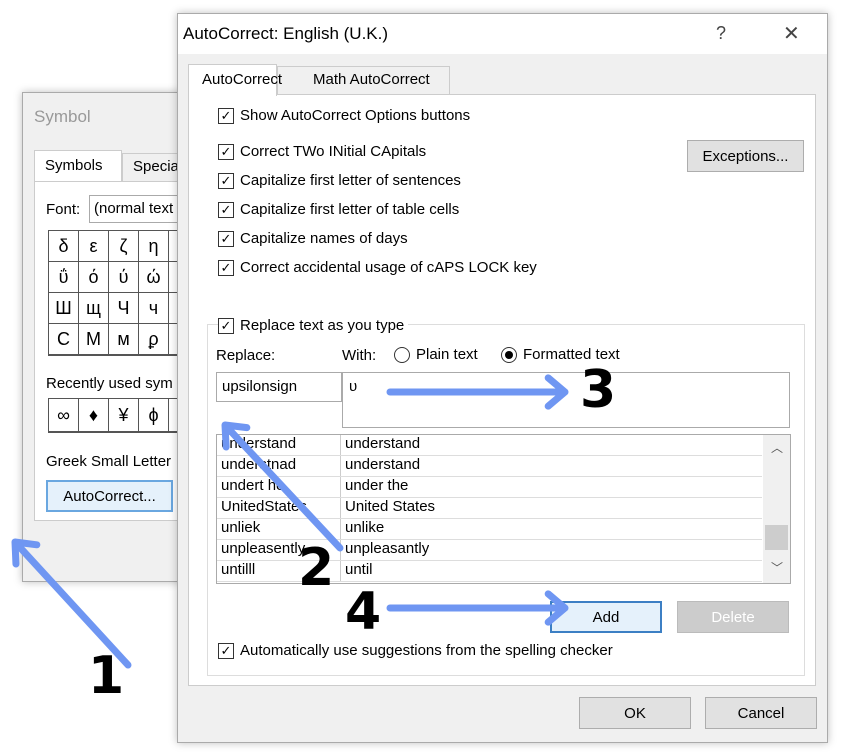 This screenshot has height=752, width=850. What do you see at coordinates (477, 608) in the screenshot?
I see `arrow-4-icon` at bounding box center [477, 608].